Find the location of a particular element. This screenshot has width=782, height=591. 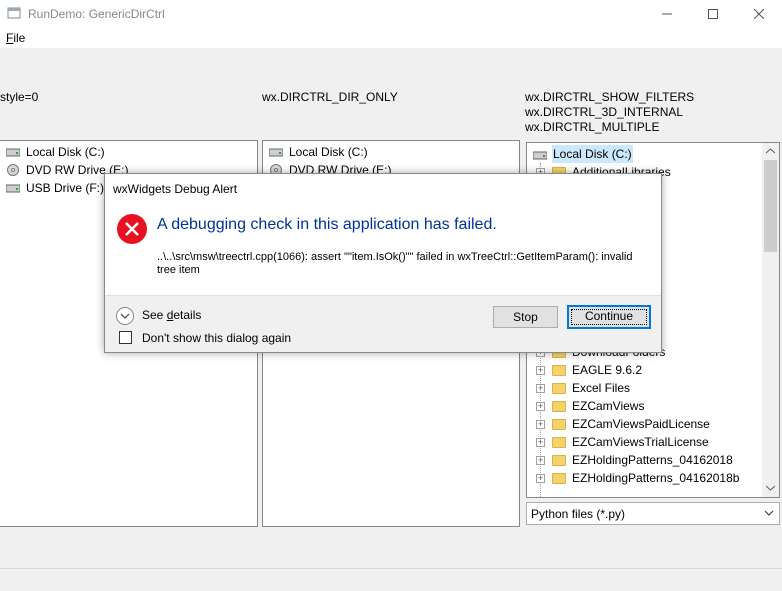

see-details-pre: See is located at coordinates (154, 315).